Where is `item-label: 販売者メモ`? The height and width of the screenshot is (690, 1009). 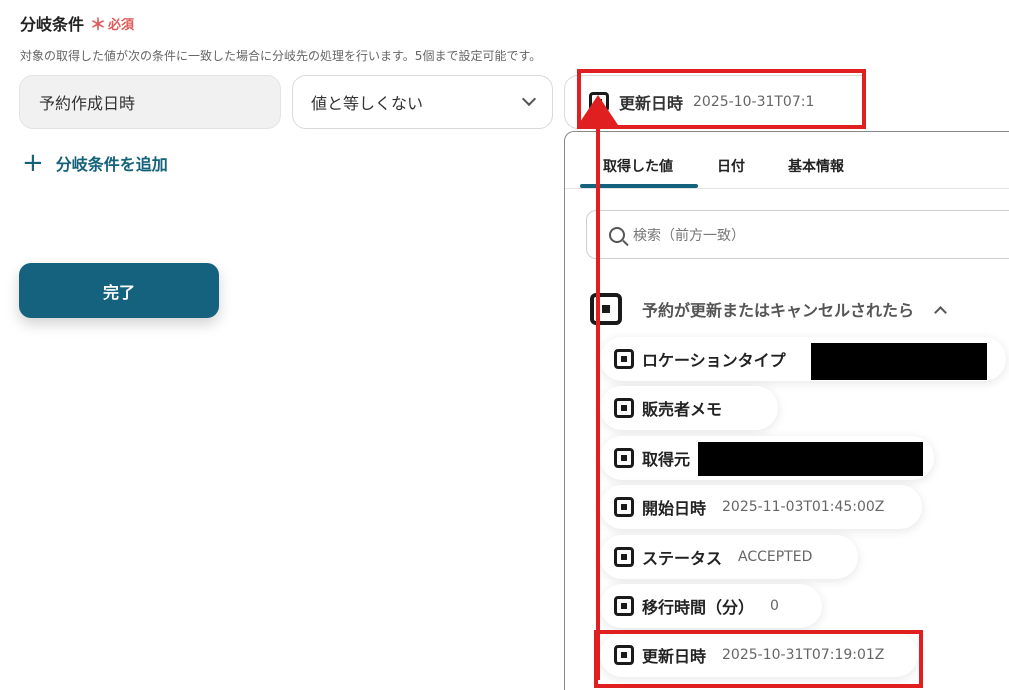
item-label: 販売者メモ is located at coordinates (682, 409).